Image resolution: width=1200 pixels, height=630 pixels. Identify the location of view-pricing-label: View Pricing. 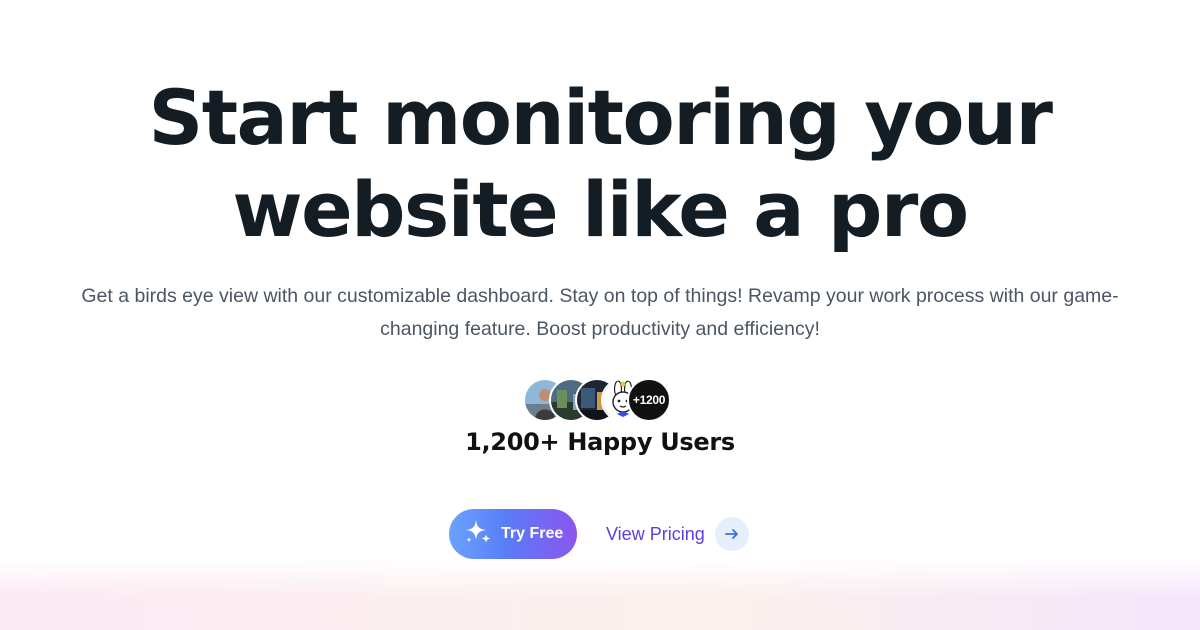
(655, 533).